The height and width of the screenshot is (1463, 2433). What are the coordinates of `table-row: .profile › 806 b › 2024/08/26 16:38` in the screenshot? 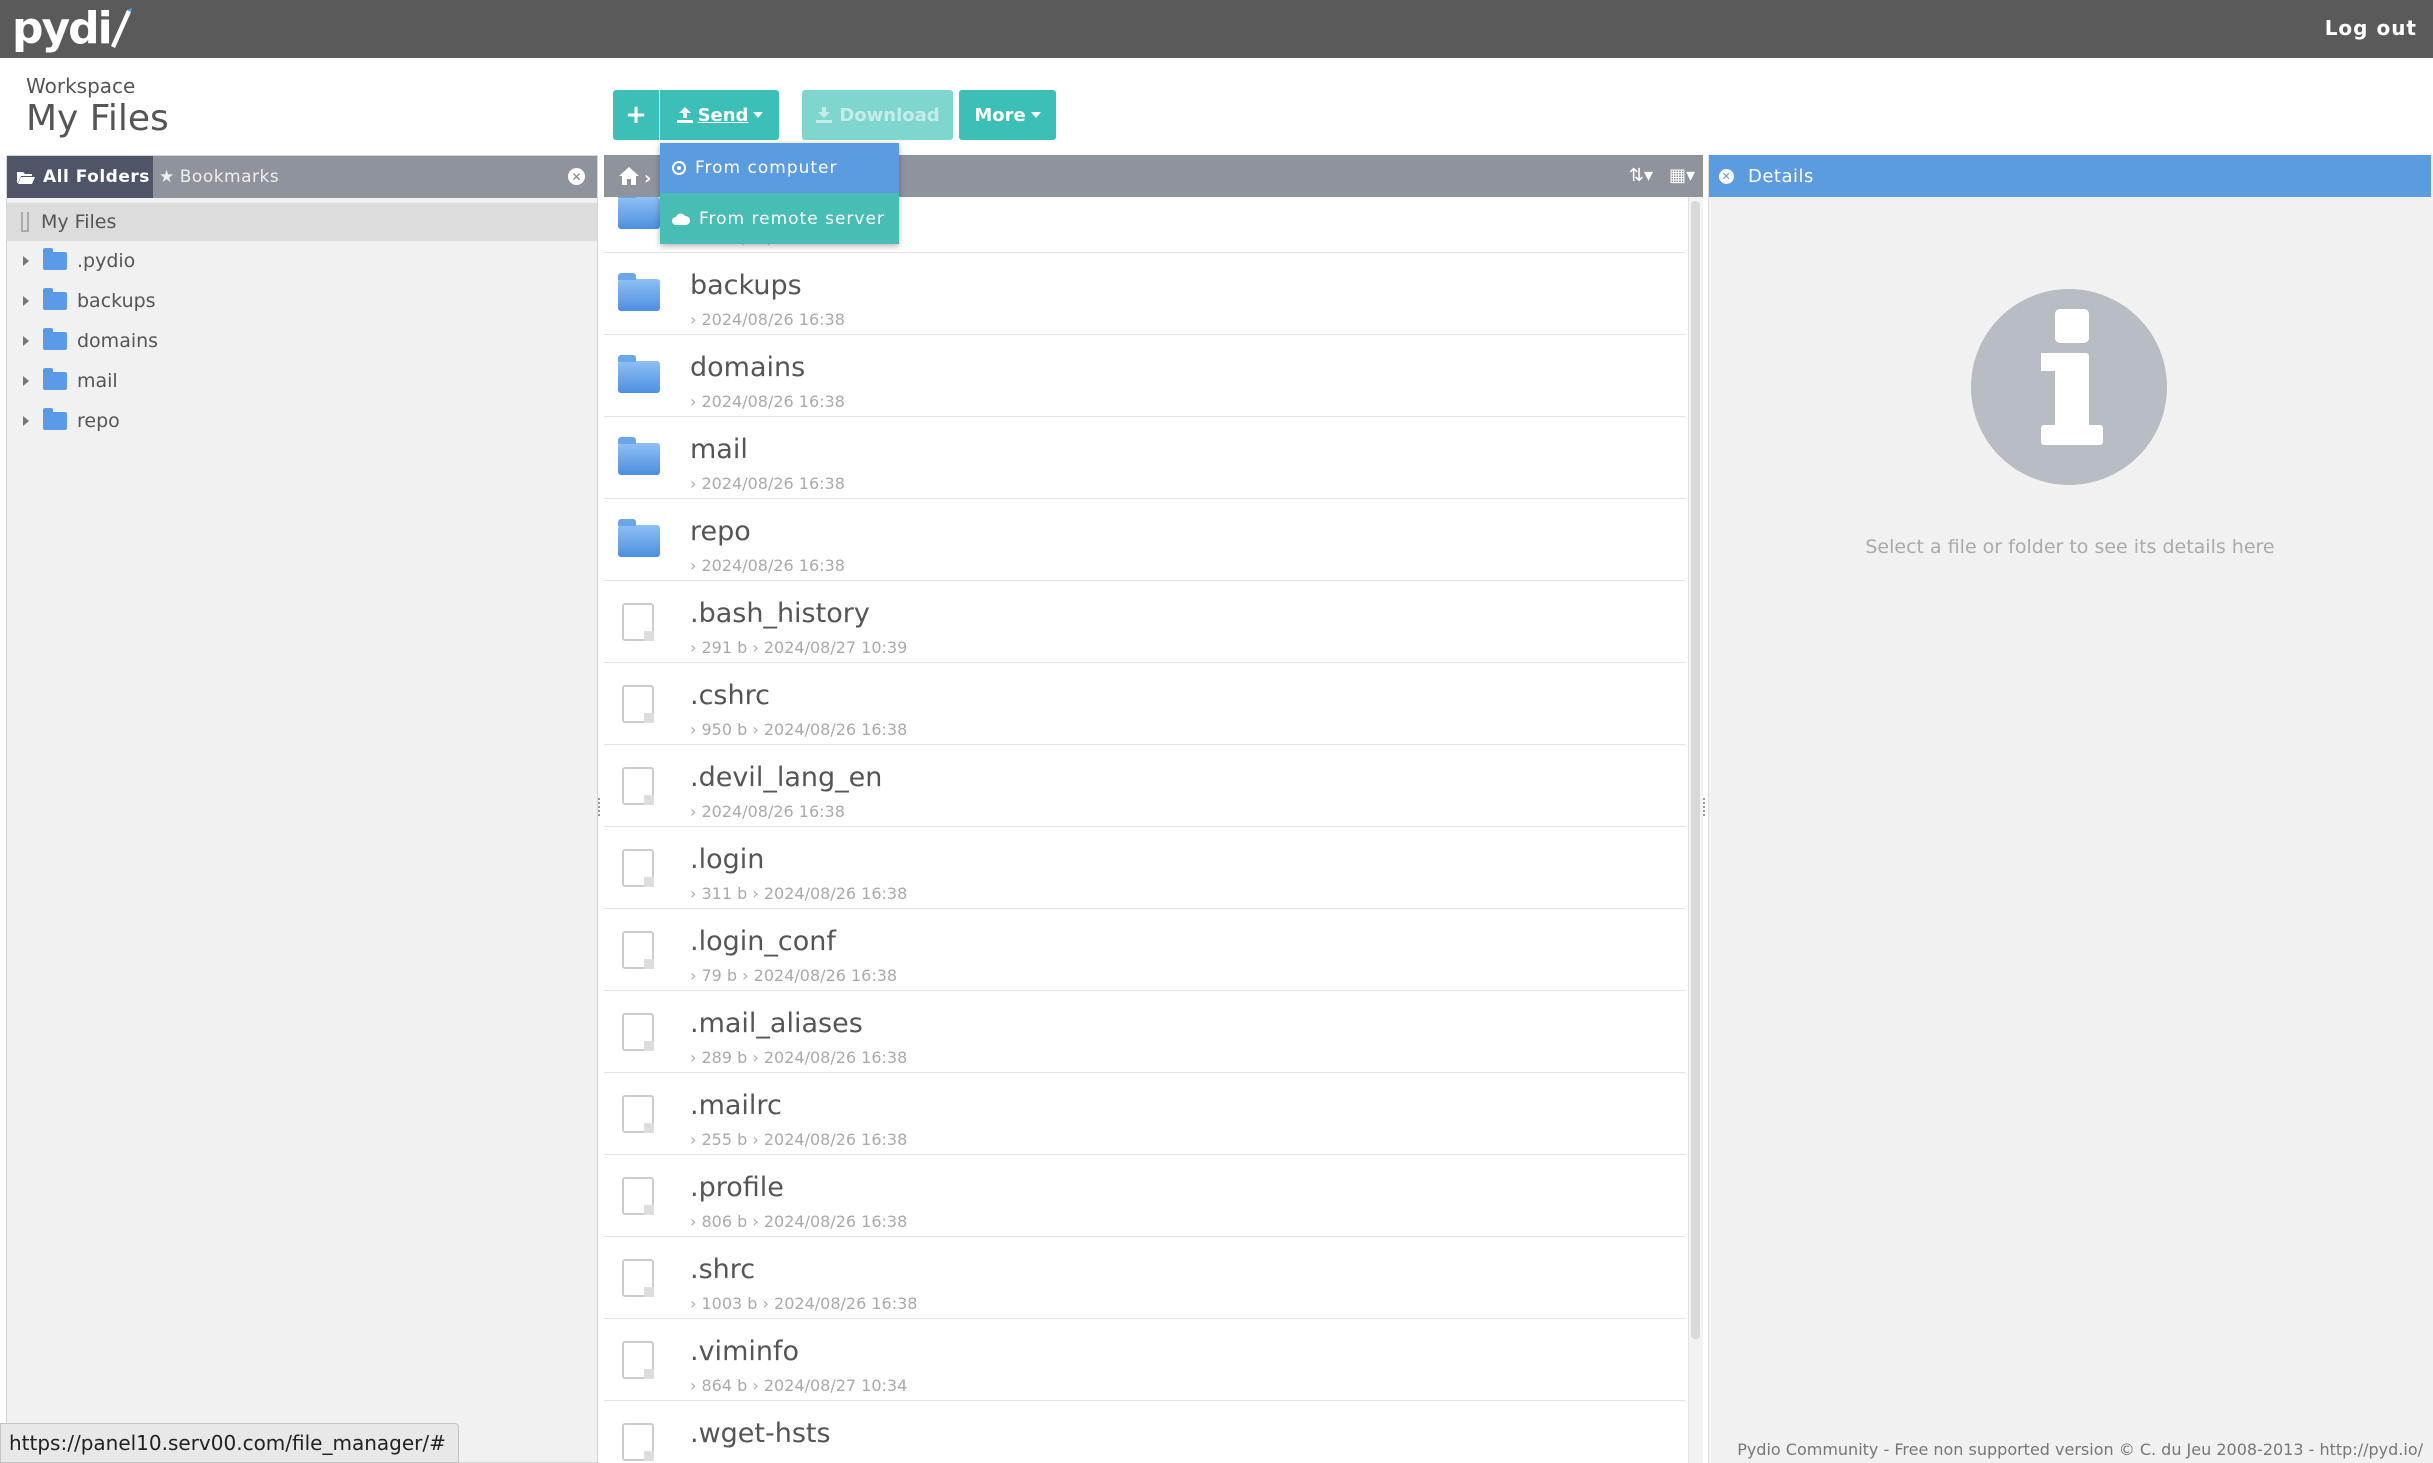 It's located at (1145, 1196).